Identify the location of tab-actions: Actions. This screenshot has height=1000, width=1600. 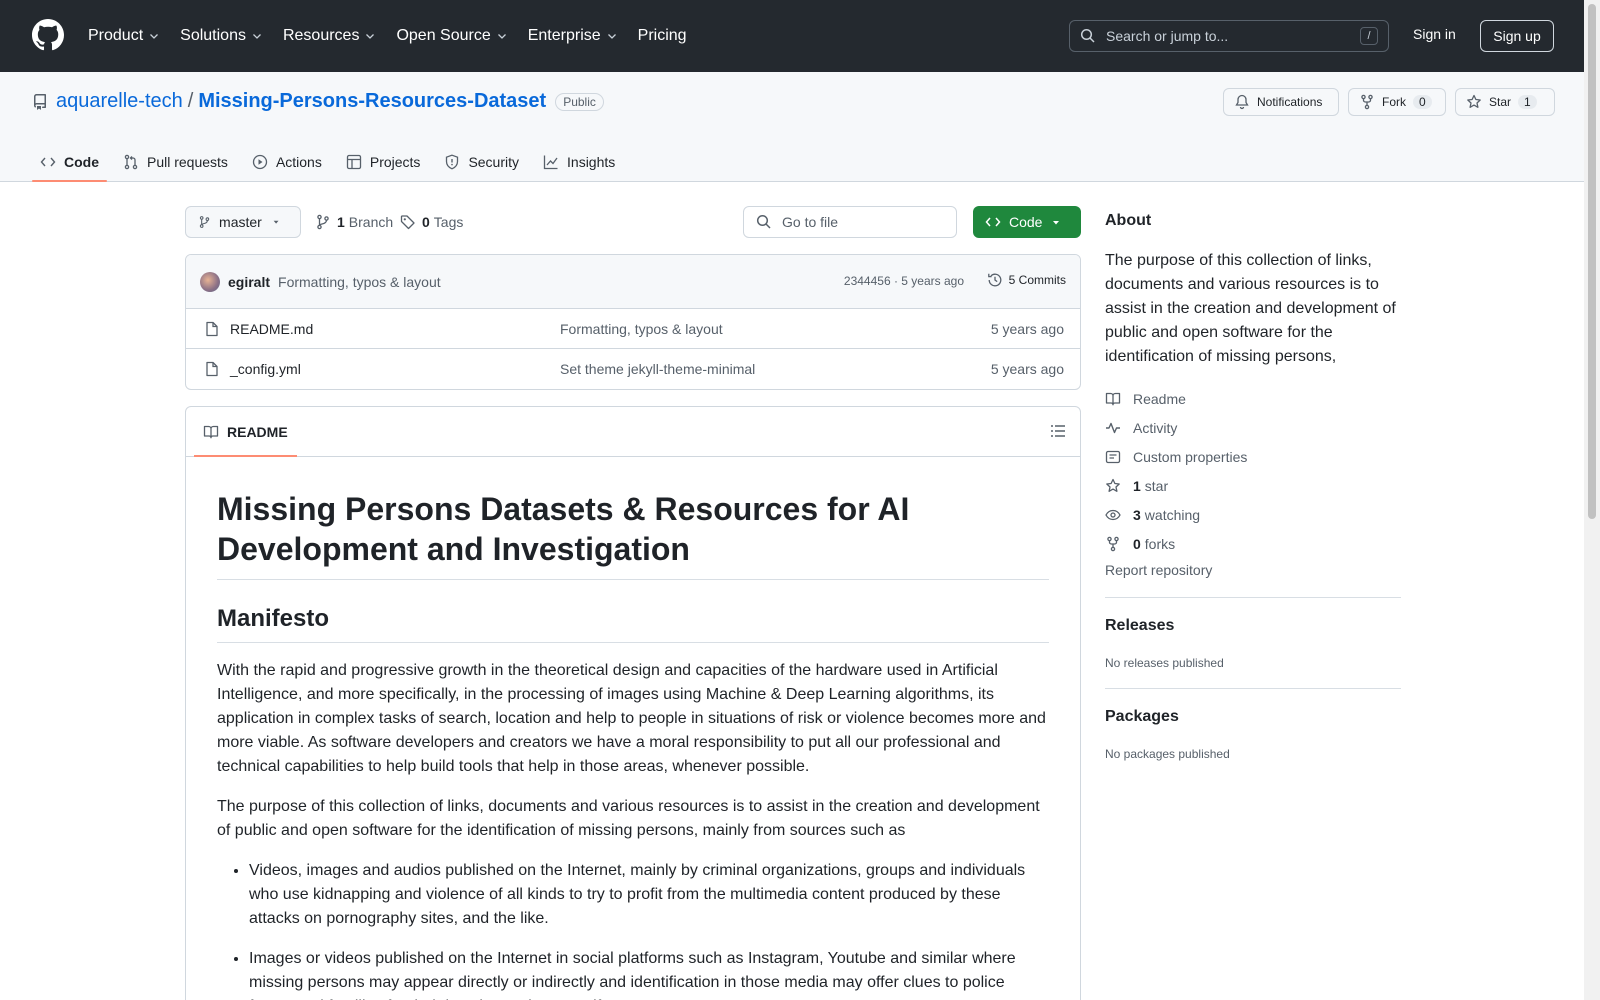
(287, 162).